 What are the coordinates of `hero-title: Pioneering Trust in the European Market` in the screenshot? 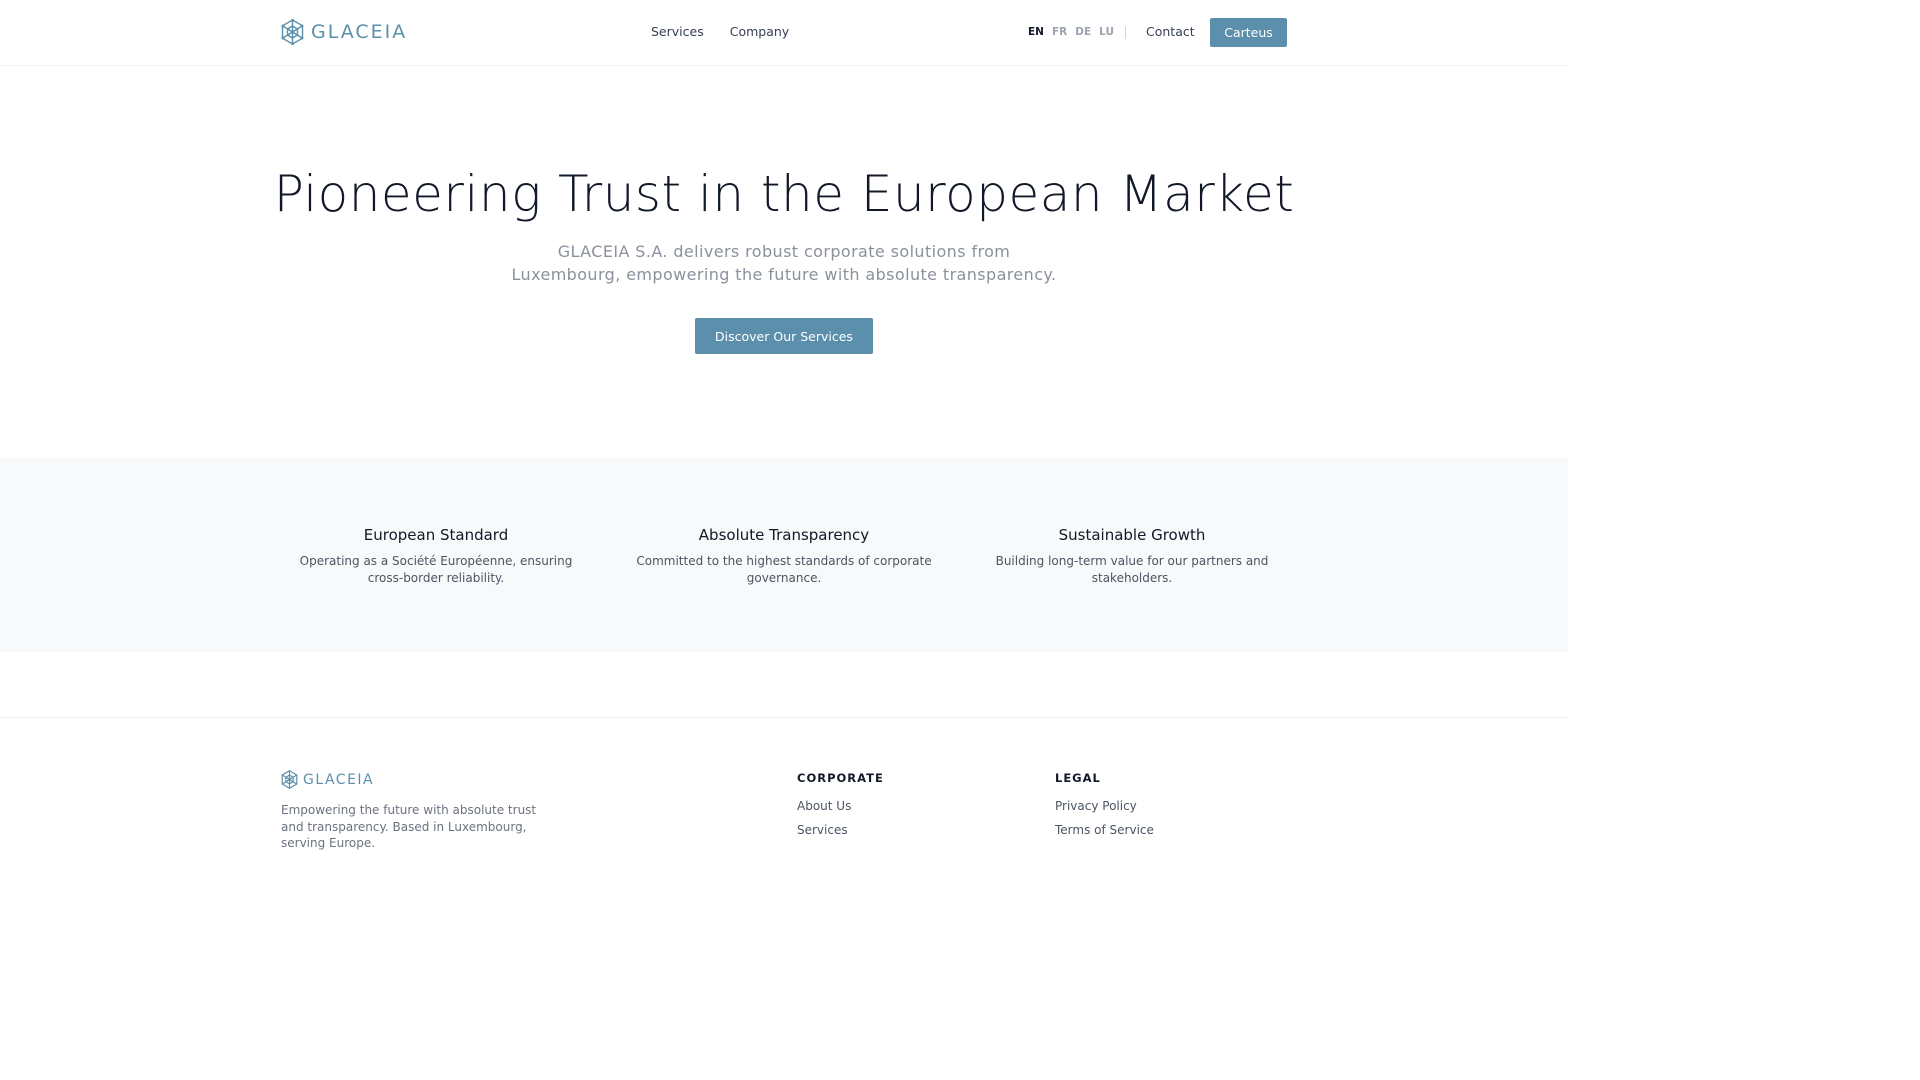 It's located at (784, 194).